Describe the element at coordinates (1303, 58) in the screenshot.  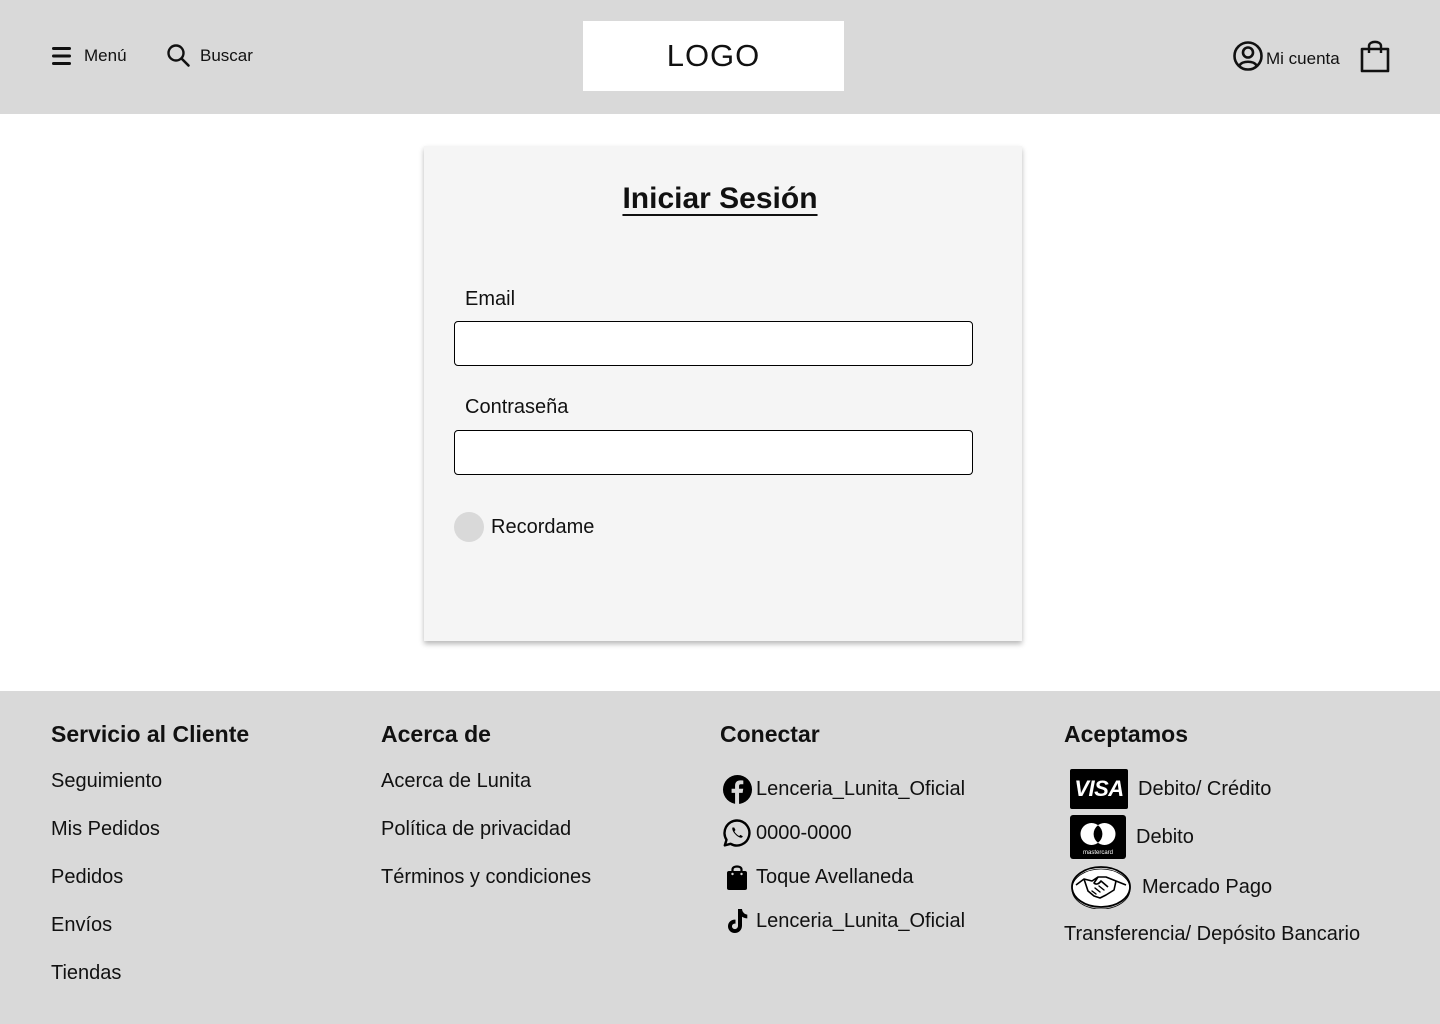
I see `account-label: Mi cuenta` at that location.